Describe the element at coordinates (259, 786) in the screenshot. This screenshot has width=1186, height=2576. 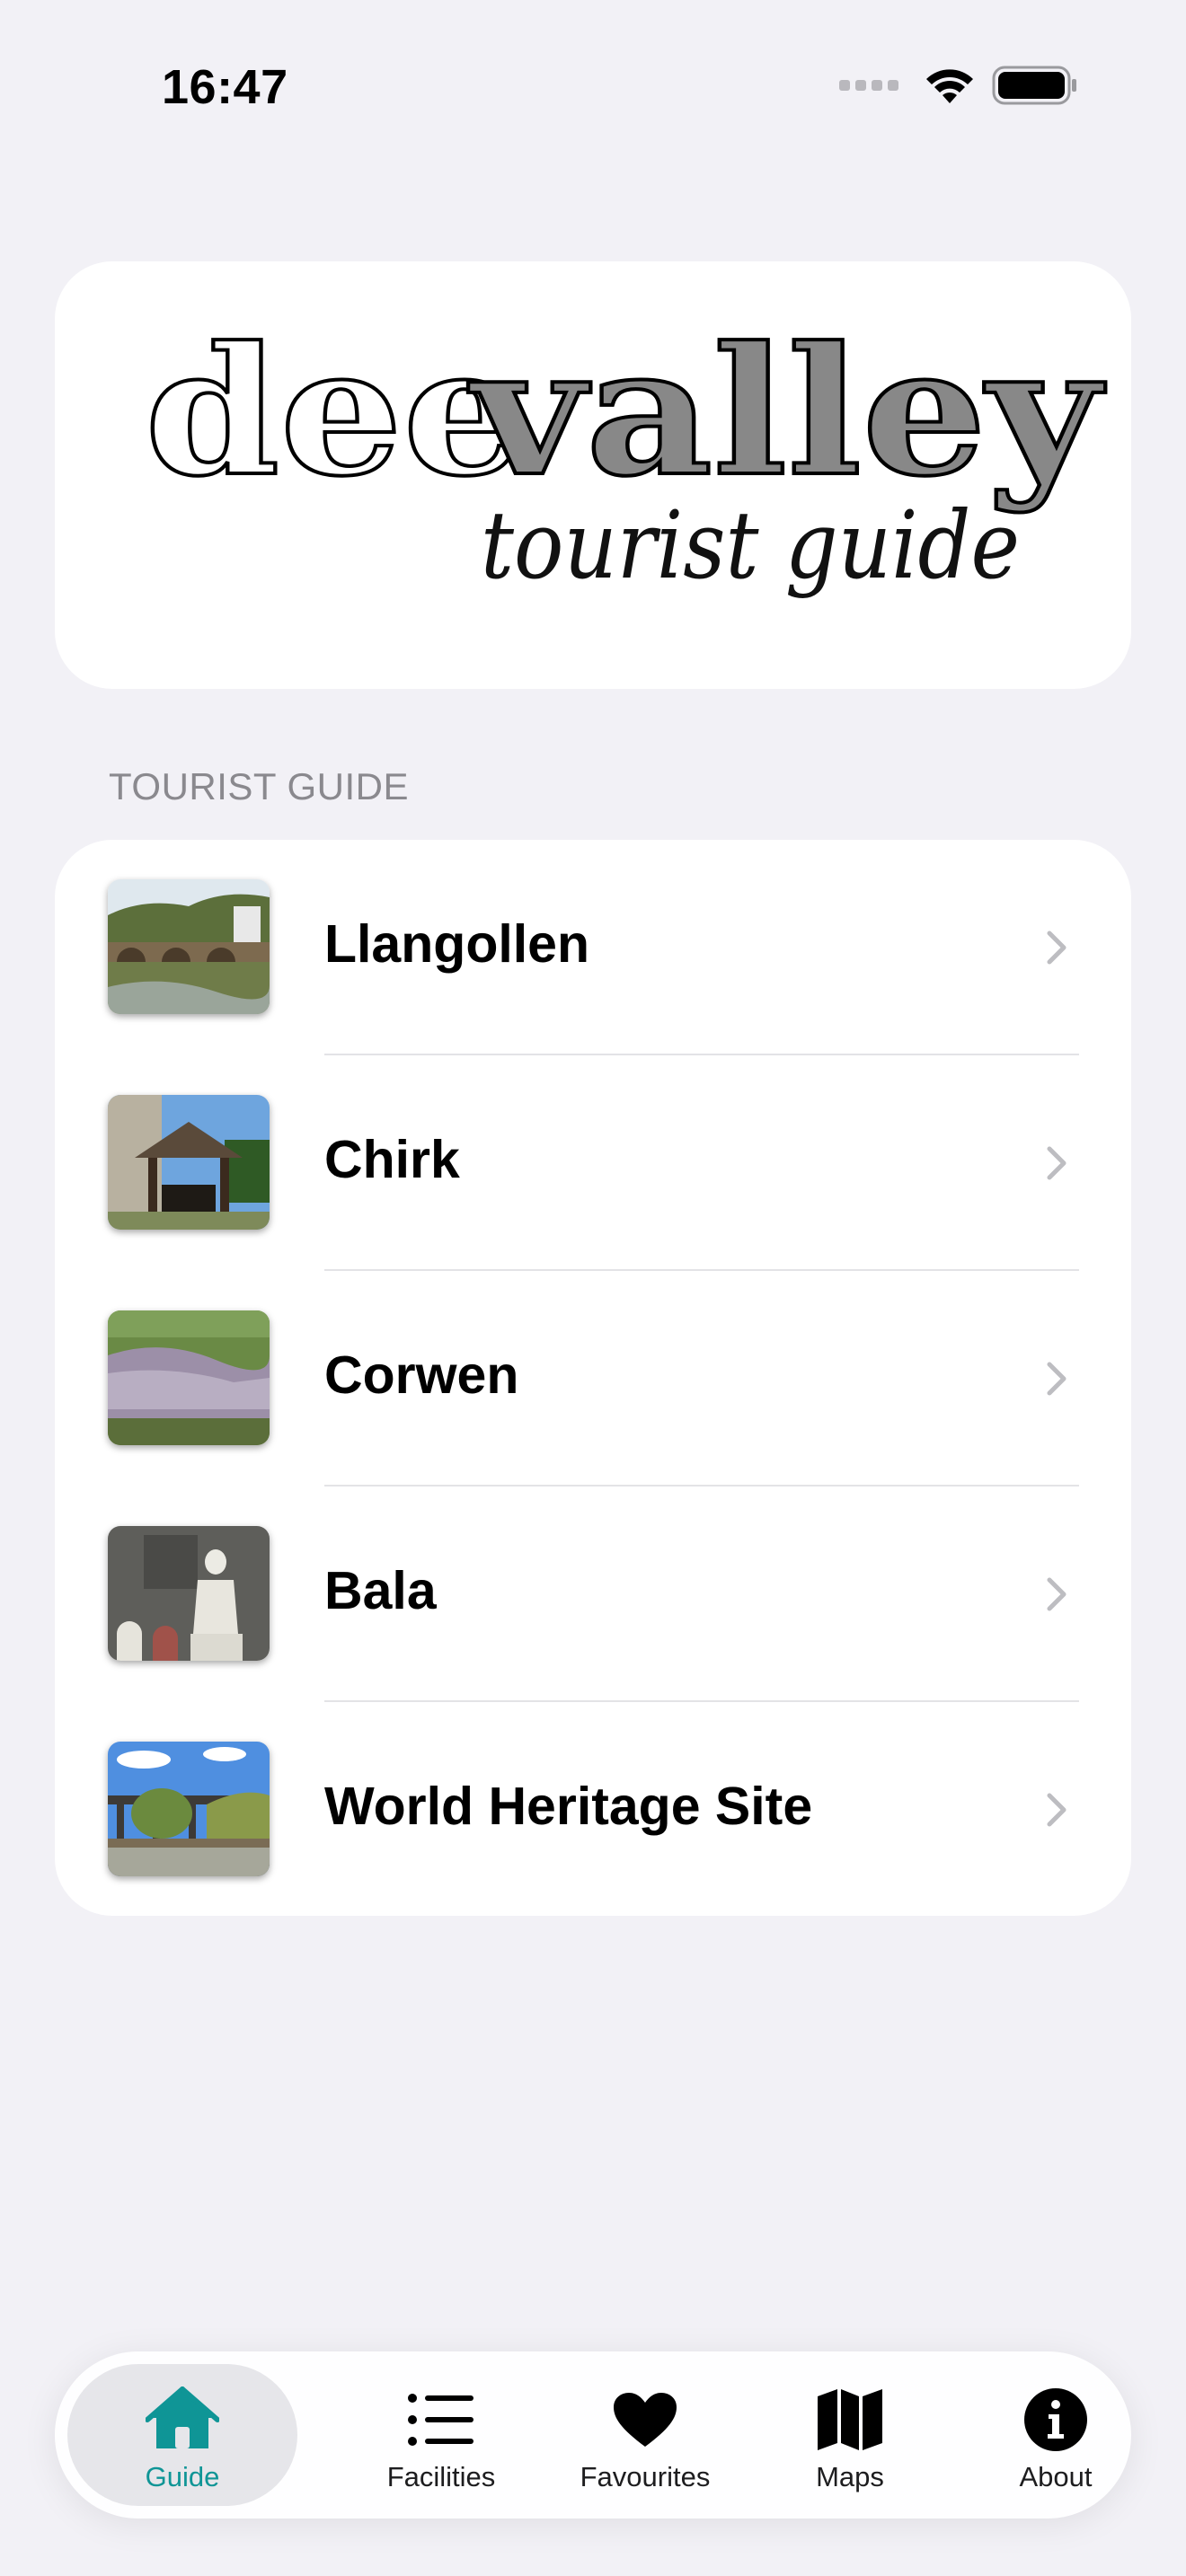
I see `section-header: TOURIST GUIDE` at that location.